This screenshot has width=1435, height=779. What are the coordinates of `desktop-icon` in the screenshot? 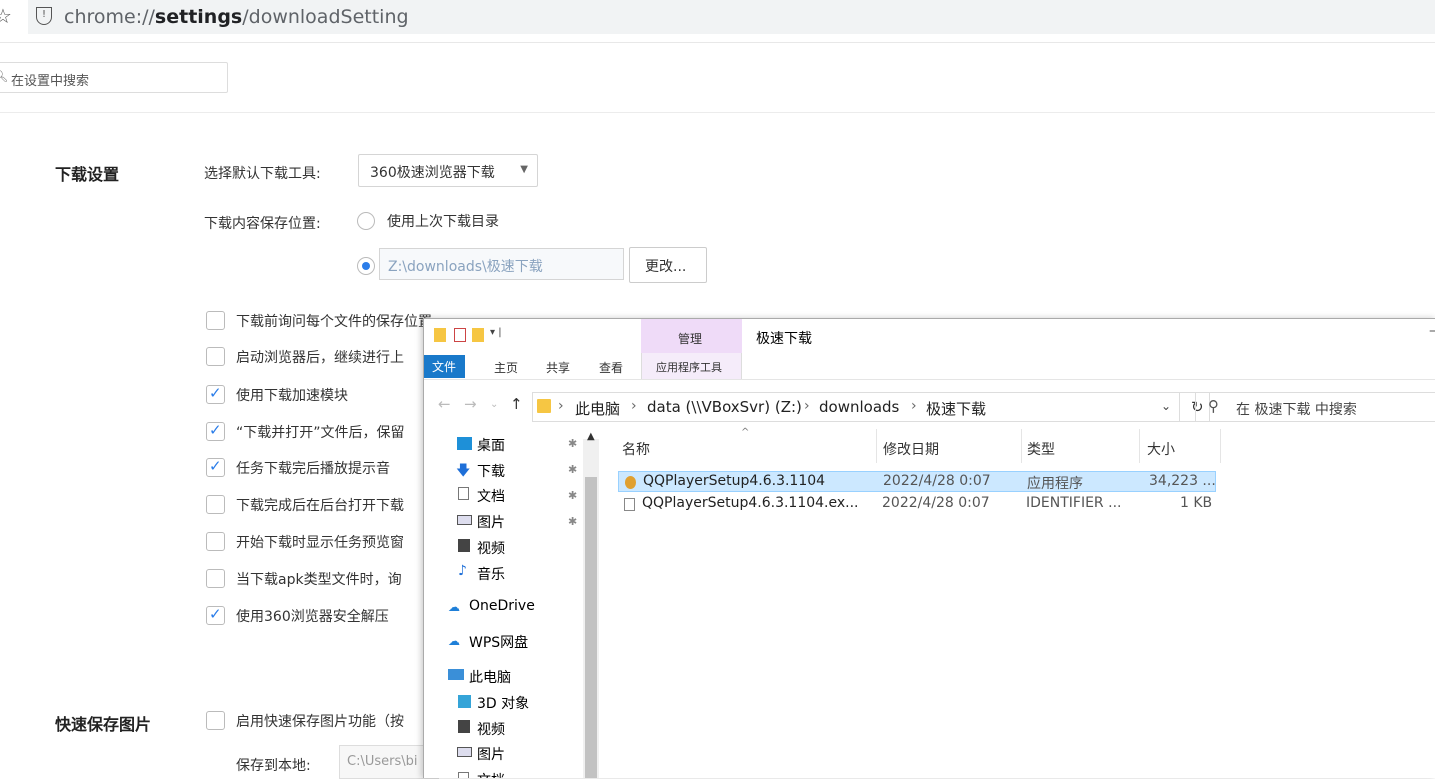 It's located at (464, 443).